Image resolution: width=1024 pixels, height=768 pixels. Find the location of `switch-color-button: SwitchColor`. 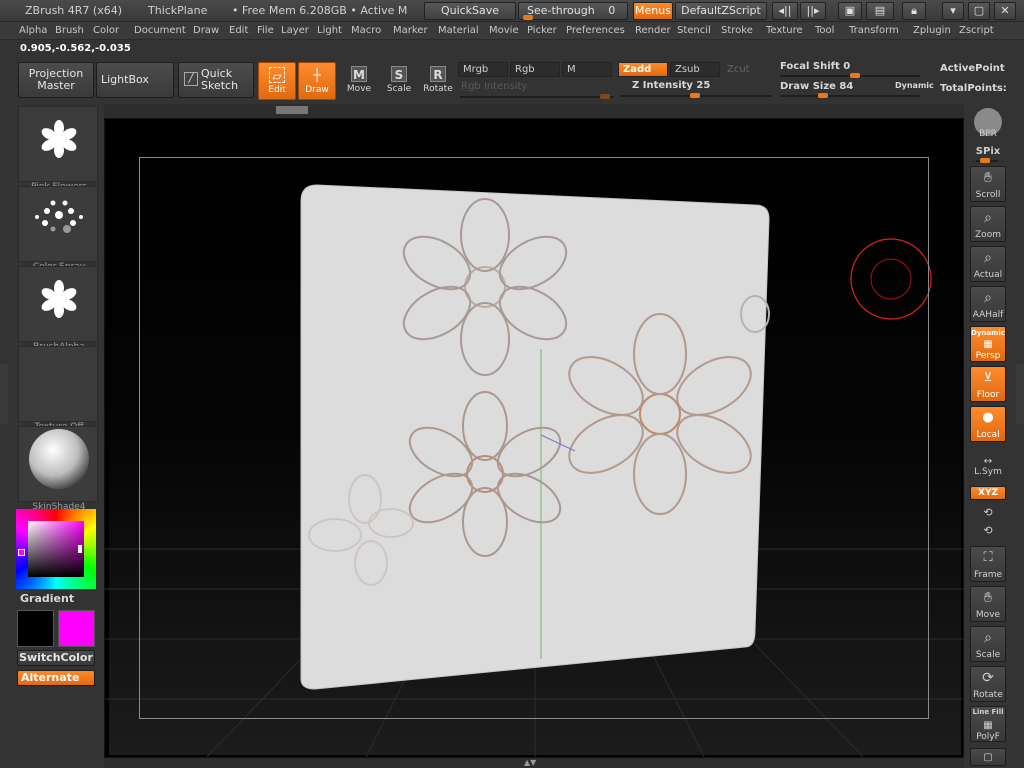

switch-color-button: SwitchColor is located at coordinates (56, 658).